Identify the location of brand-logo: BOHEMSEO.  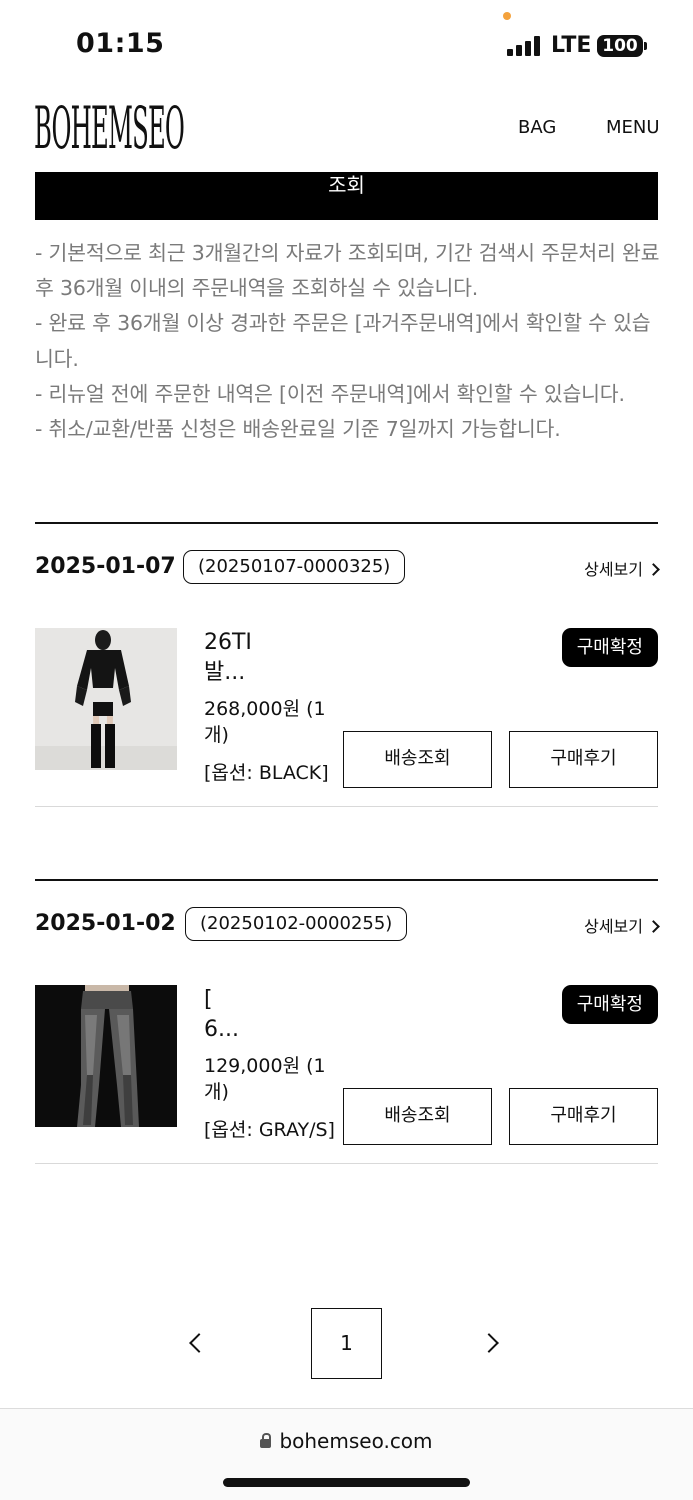
(109, 128).